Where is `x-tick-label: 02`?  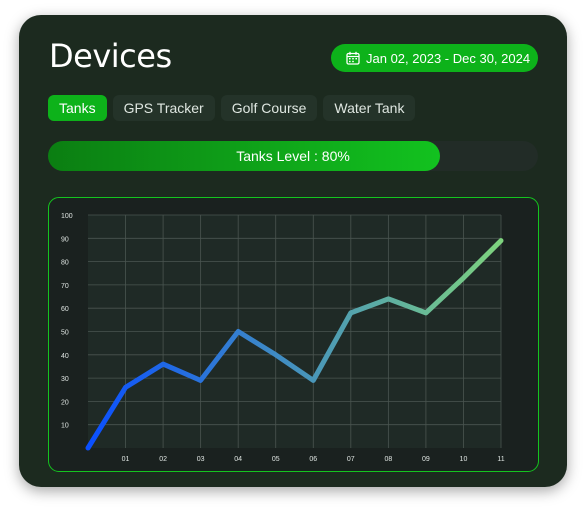 x-tick-label: 02 is located at coordinates (163, 459).